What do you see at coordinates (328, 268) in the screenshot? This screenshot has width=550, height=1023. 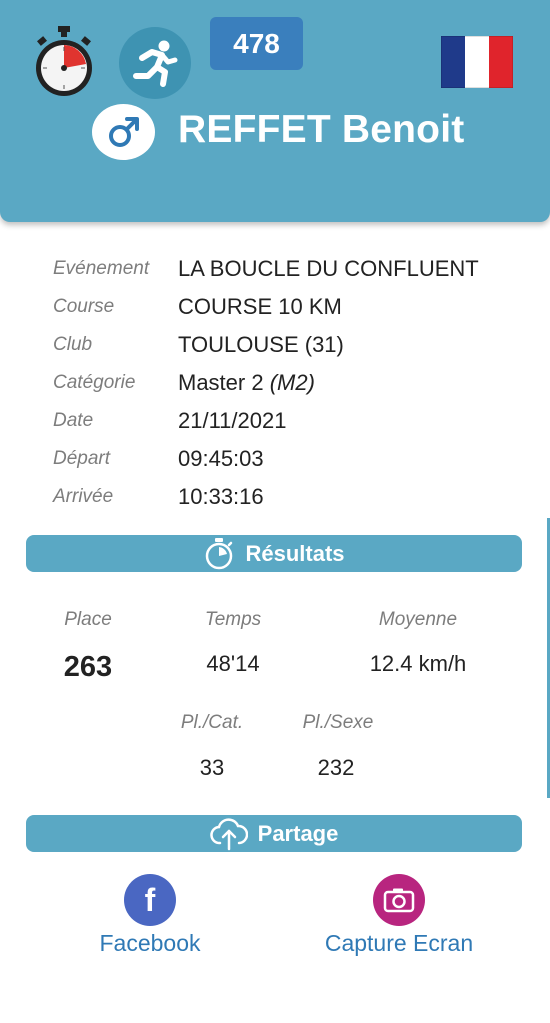 I see `info-value: LA BOUCLE DU CONFLUENT` at bounding box center [328, 268].